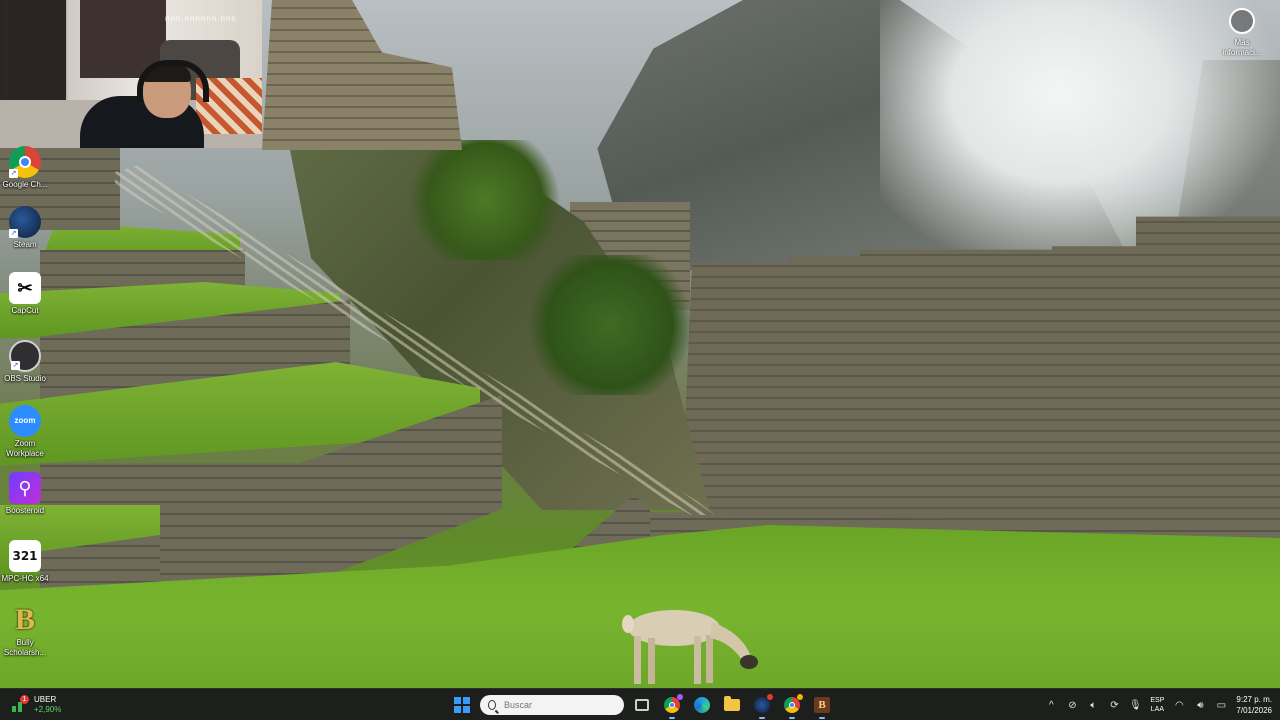 The image size is (1280, 720). I want to click on tray-overflow-chevron-icon: ^, so click(1051, 705).